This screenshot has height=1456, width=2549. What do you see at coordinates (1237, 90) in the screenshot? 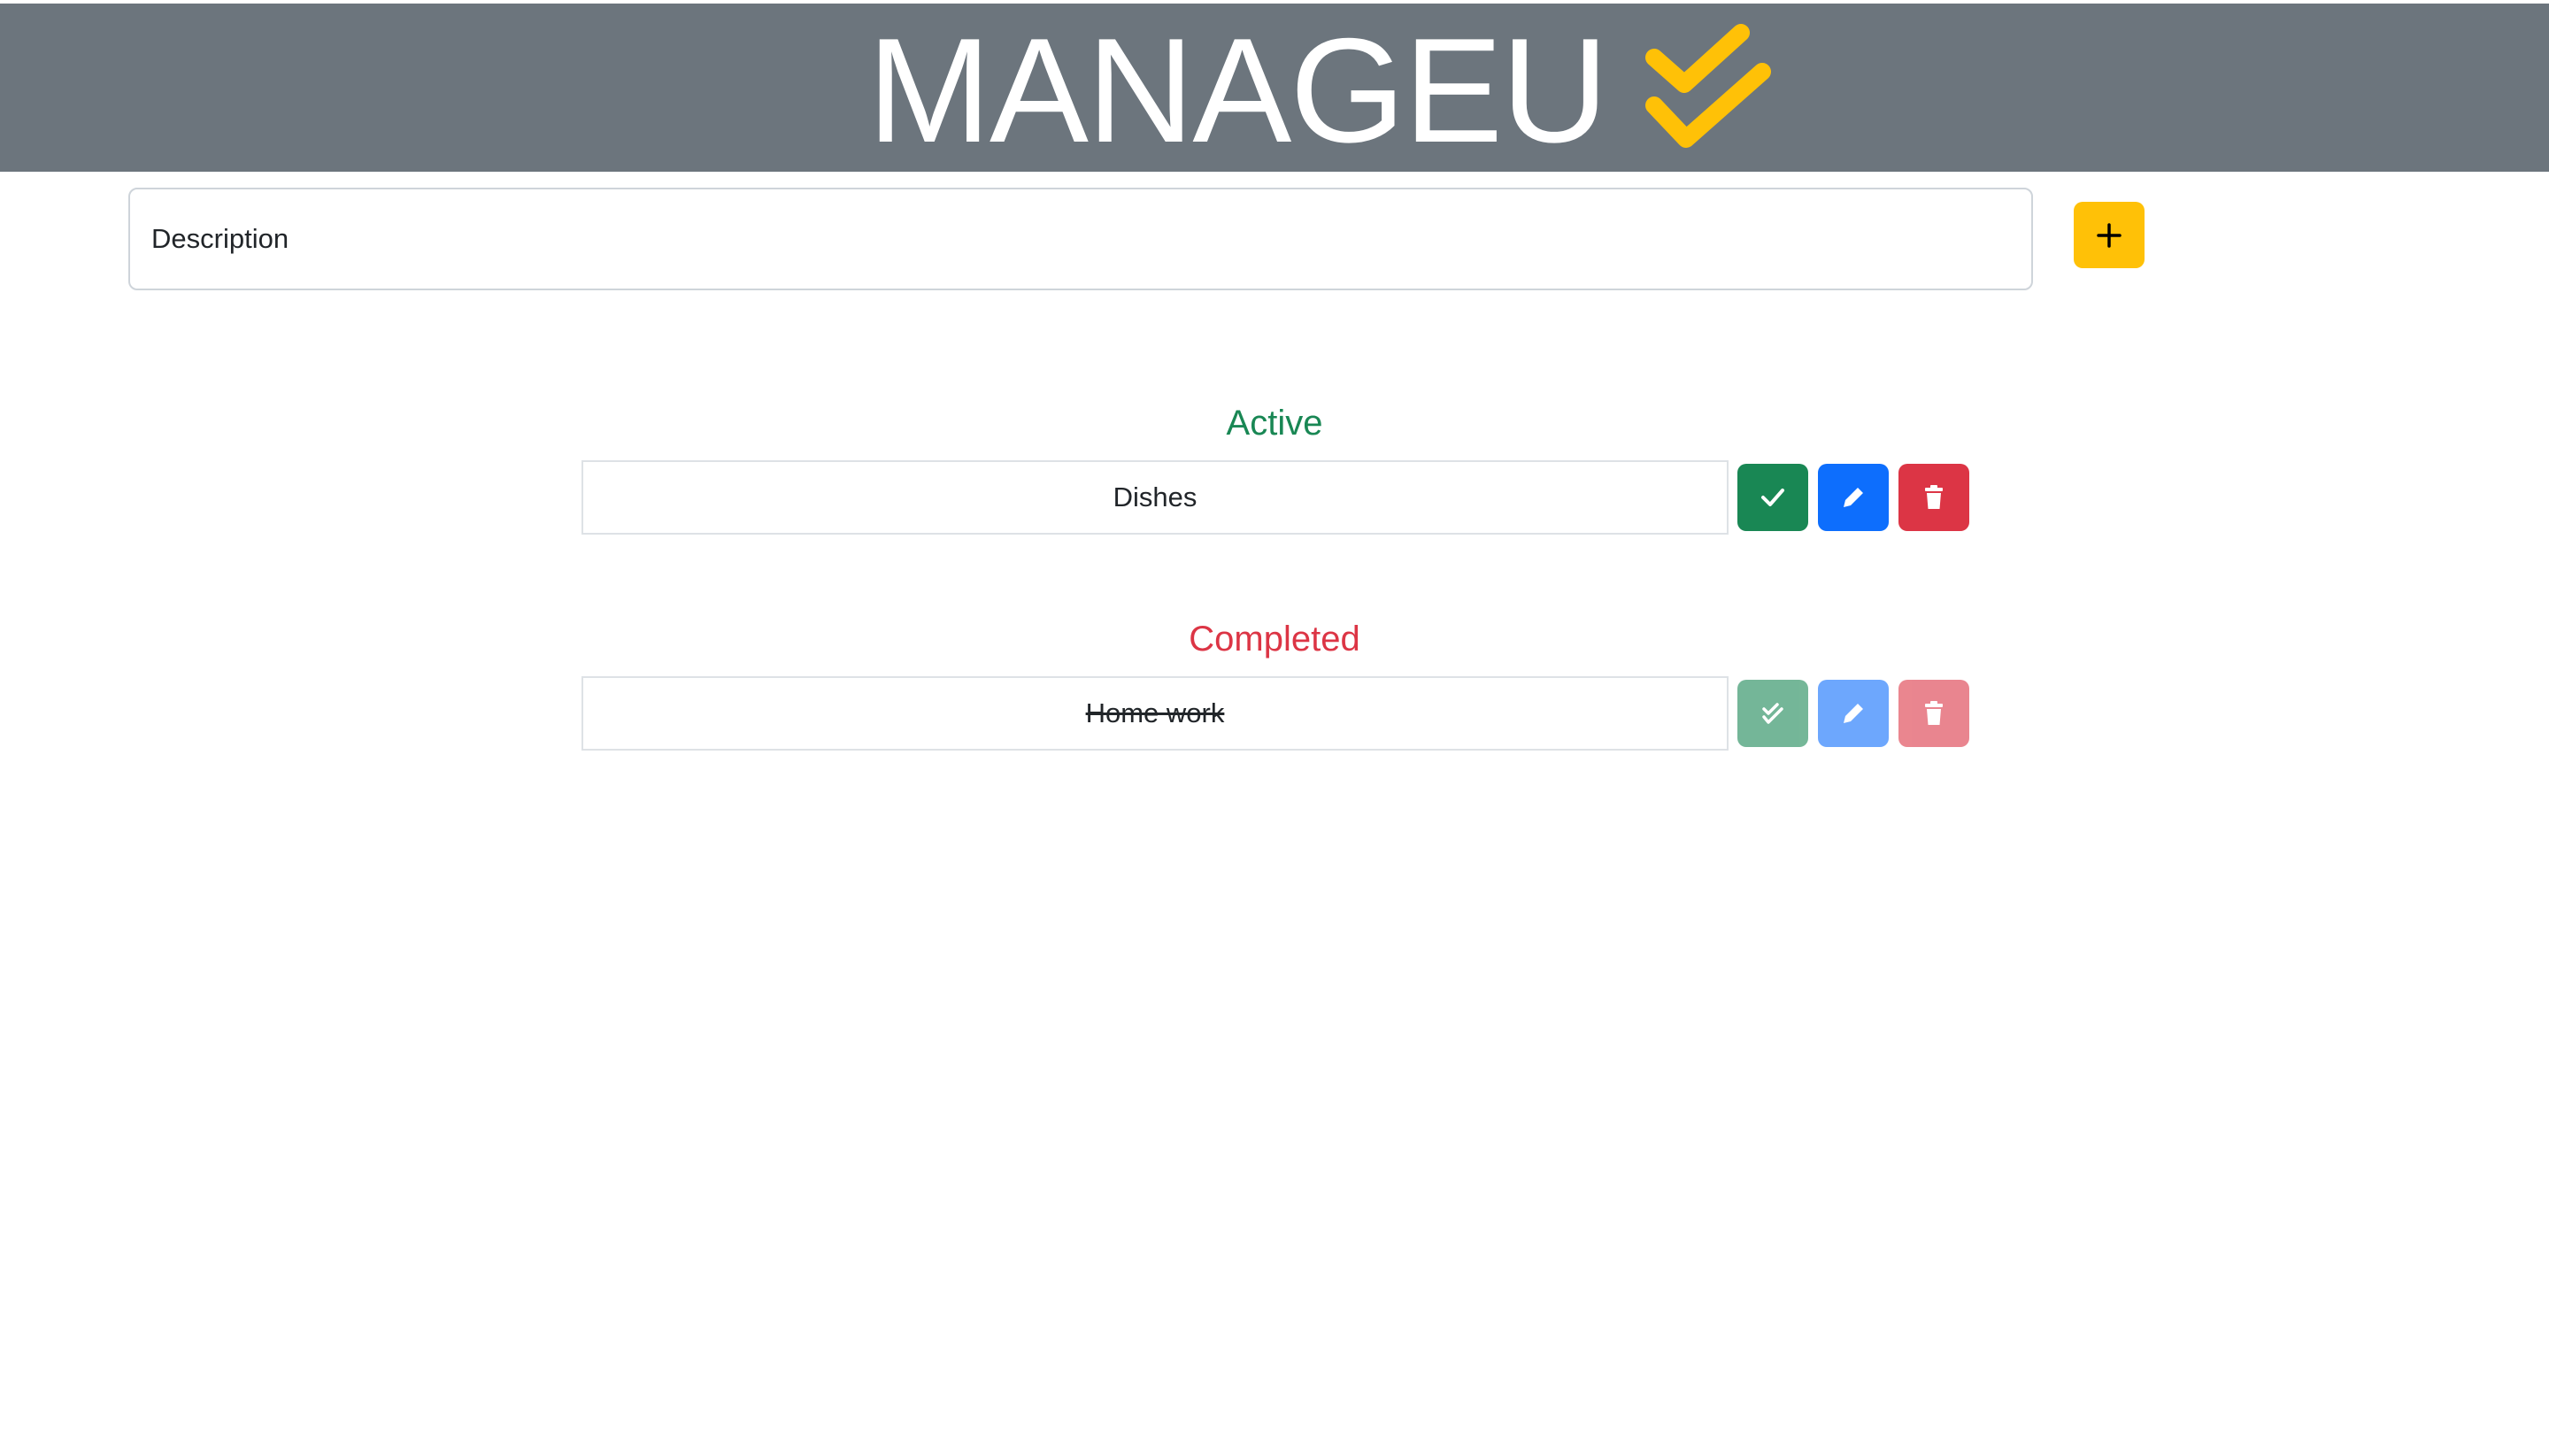
I see `app-title: MANAGEU` at bounding box center [1237, 90].